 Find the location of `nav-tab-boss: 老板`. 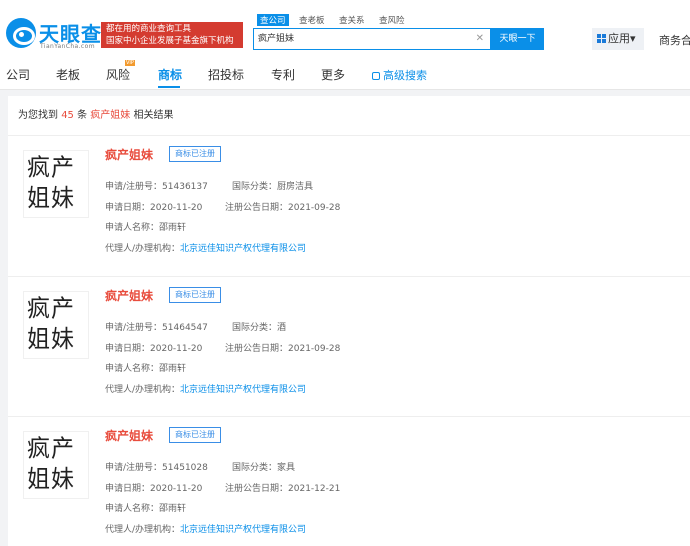

nav-tab-boss: 老板 is located at coordinates (68, 74).